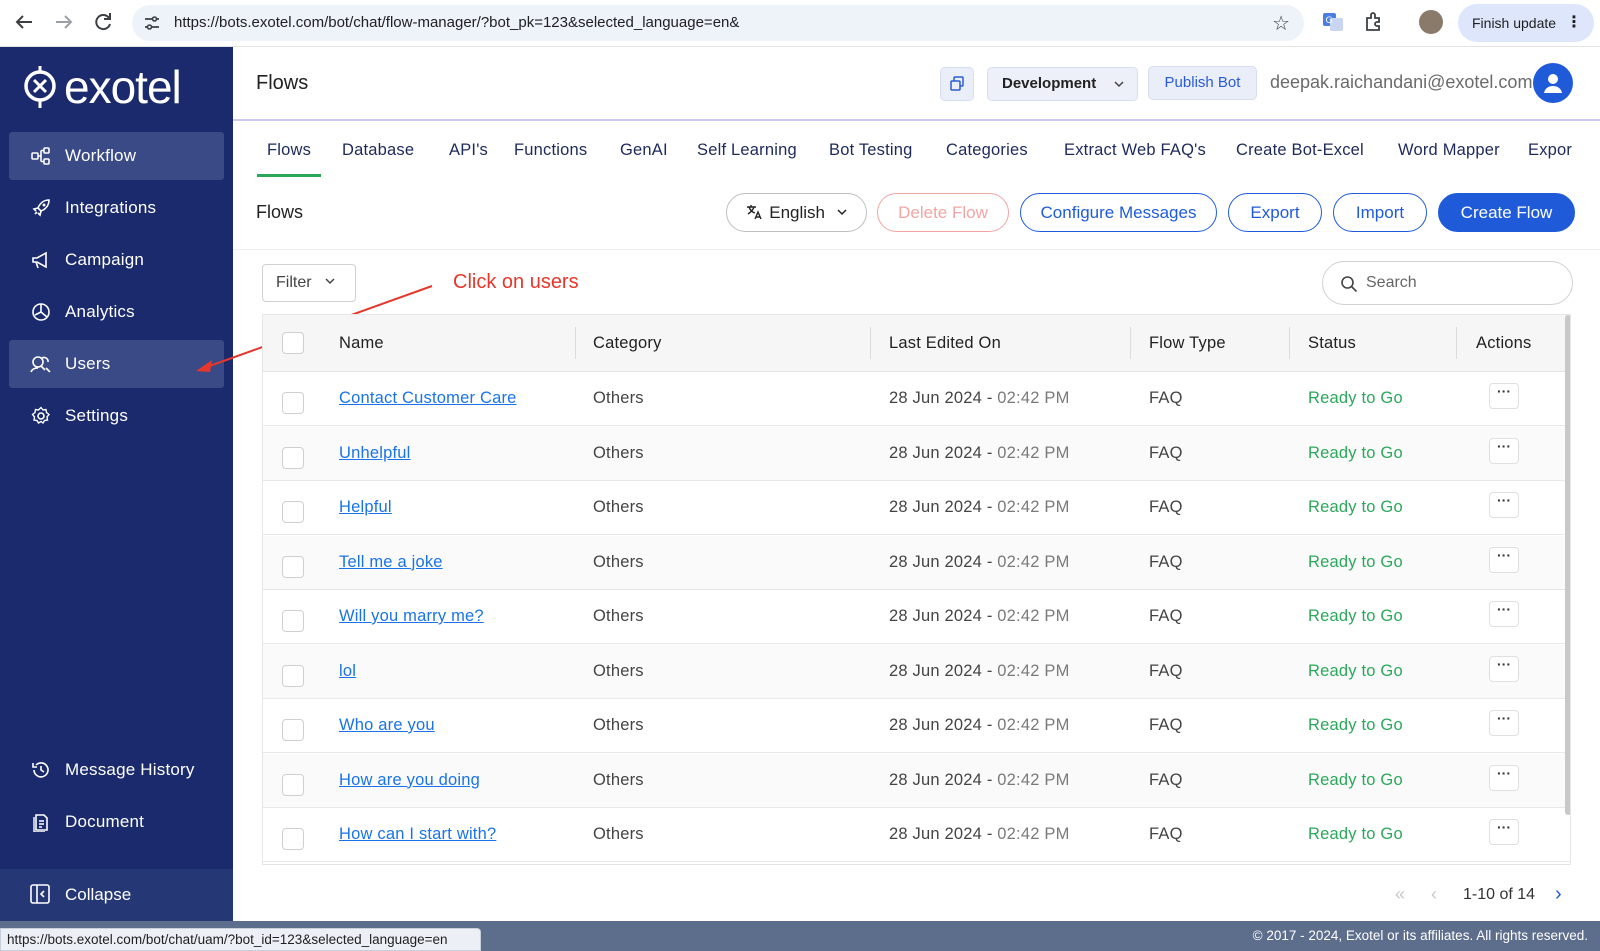 This screenshot has height=951, width=1600. What do you see at coordinates (391, 562) in the screenshot?
I see `flow-name-link: Tell me a joke` at bounding box center [391, 562].